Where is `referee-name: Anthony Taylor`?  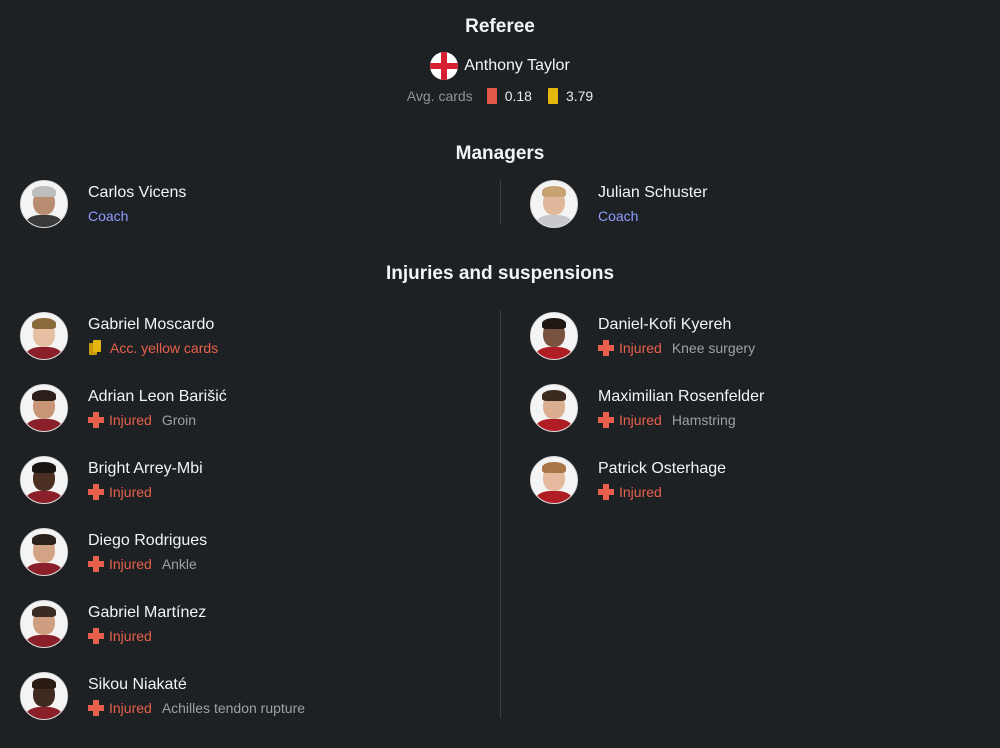
referee-name: Anthony Taylor is located at coordinates (517, 66).